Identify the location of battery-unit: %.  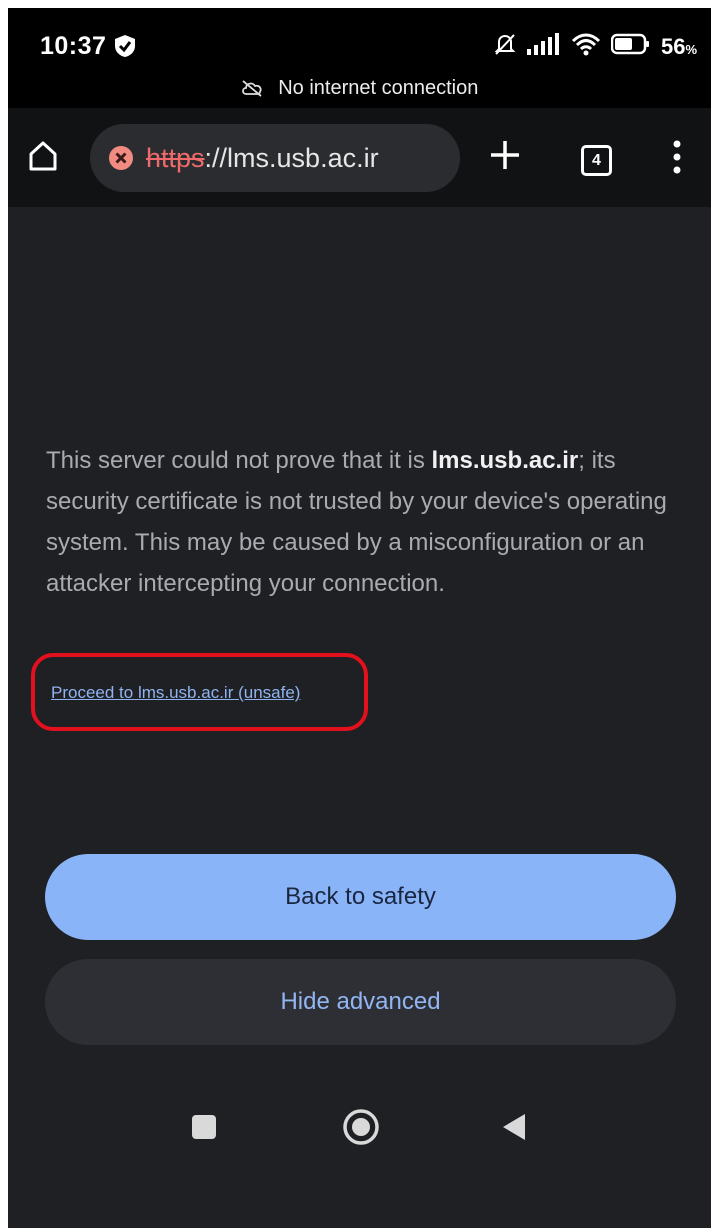
(691, 49).